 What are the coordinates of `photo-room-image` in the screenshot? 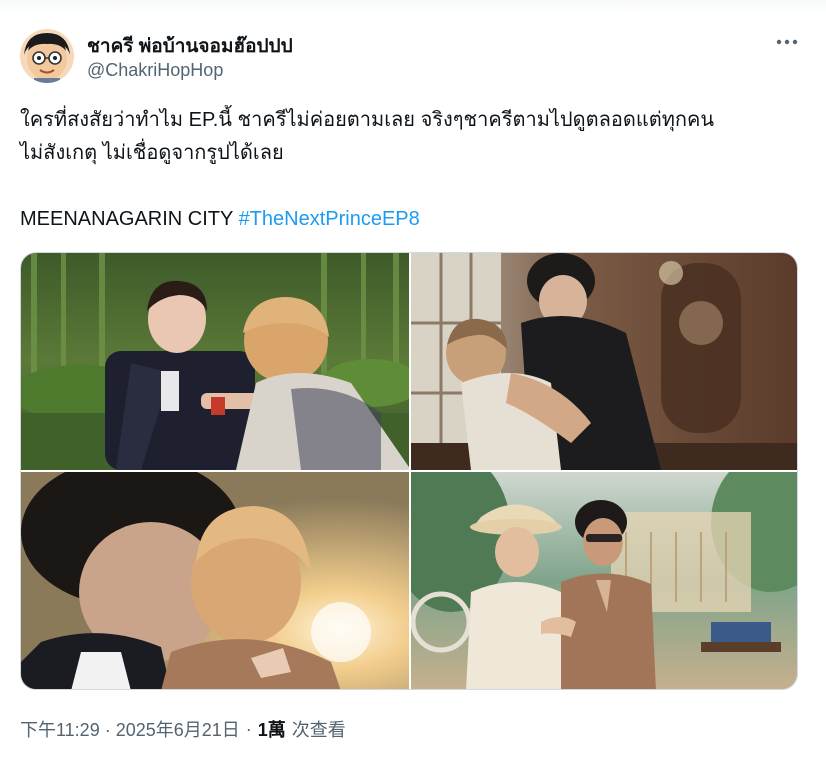 It's located at (604, 361).